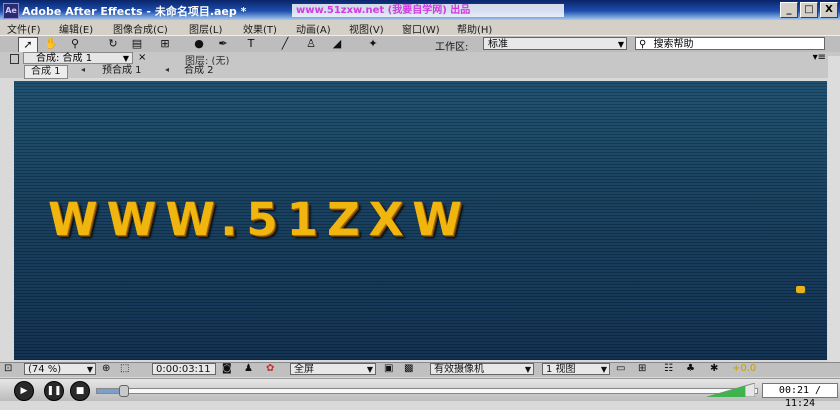 The image size is (840, 410). Describe the element at coordinates (459, 369) in the screenshot. I see `camera-value: 有效摄像机` at that location.